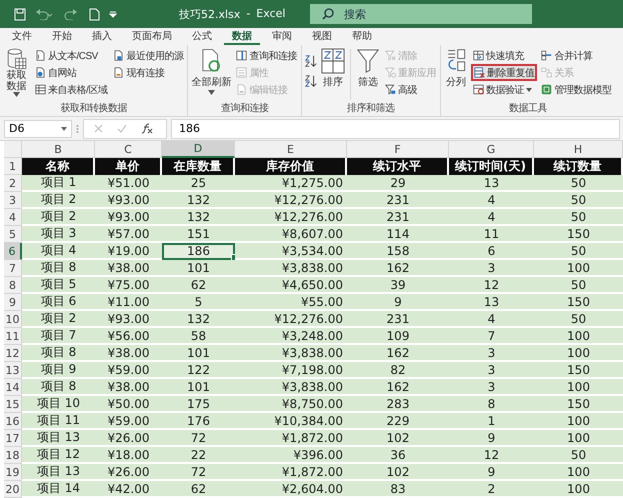  What do you see at coordinates (62, 36) in the screenshot?
I see `ribbon-tab: 开始` at bounding box center [62, 36].